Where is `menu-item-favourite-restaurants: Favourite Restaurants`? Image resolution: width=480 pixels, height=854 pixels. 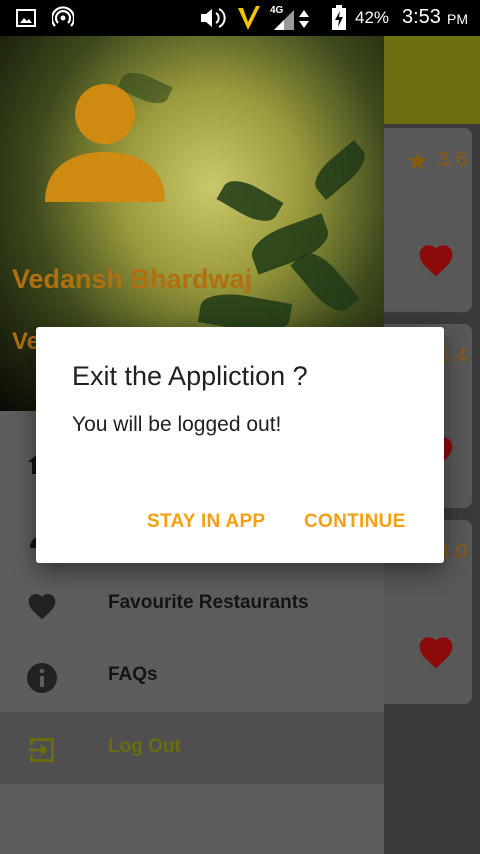
menu-item-favourite-restaurants: Favourite Restaurants is located at coordinates (192, 604).